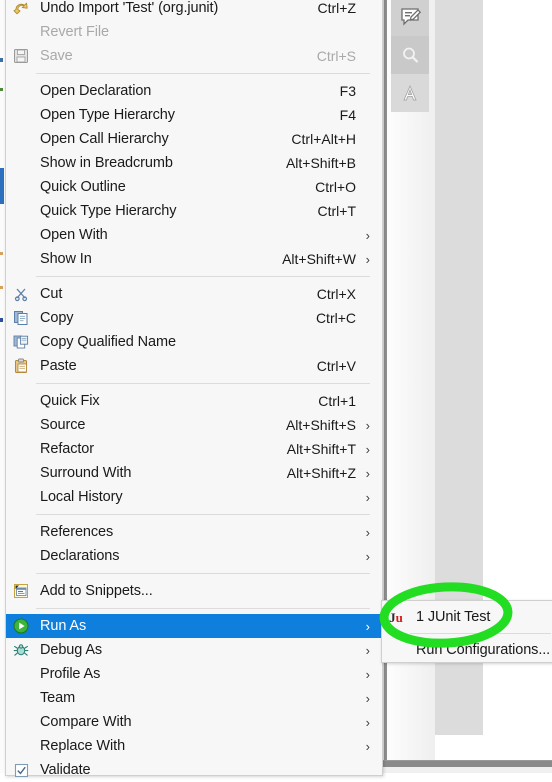  I want to click on menu-item-surround-with: Surround With Alt+Shift+Z ›, so click(194, 473).